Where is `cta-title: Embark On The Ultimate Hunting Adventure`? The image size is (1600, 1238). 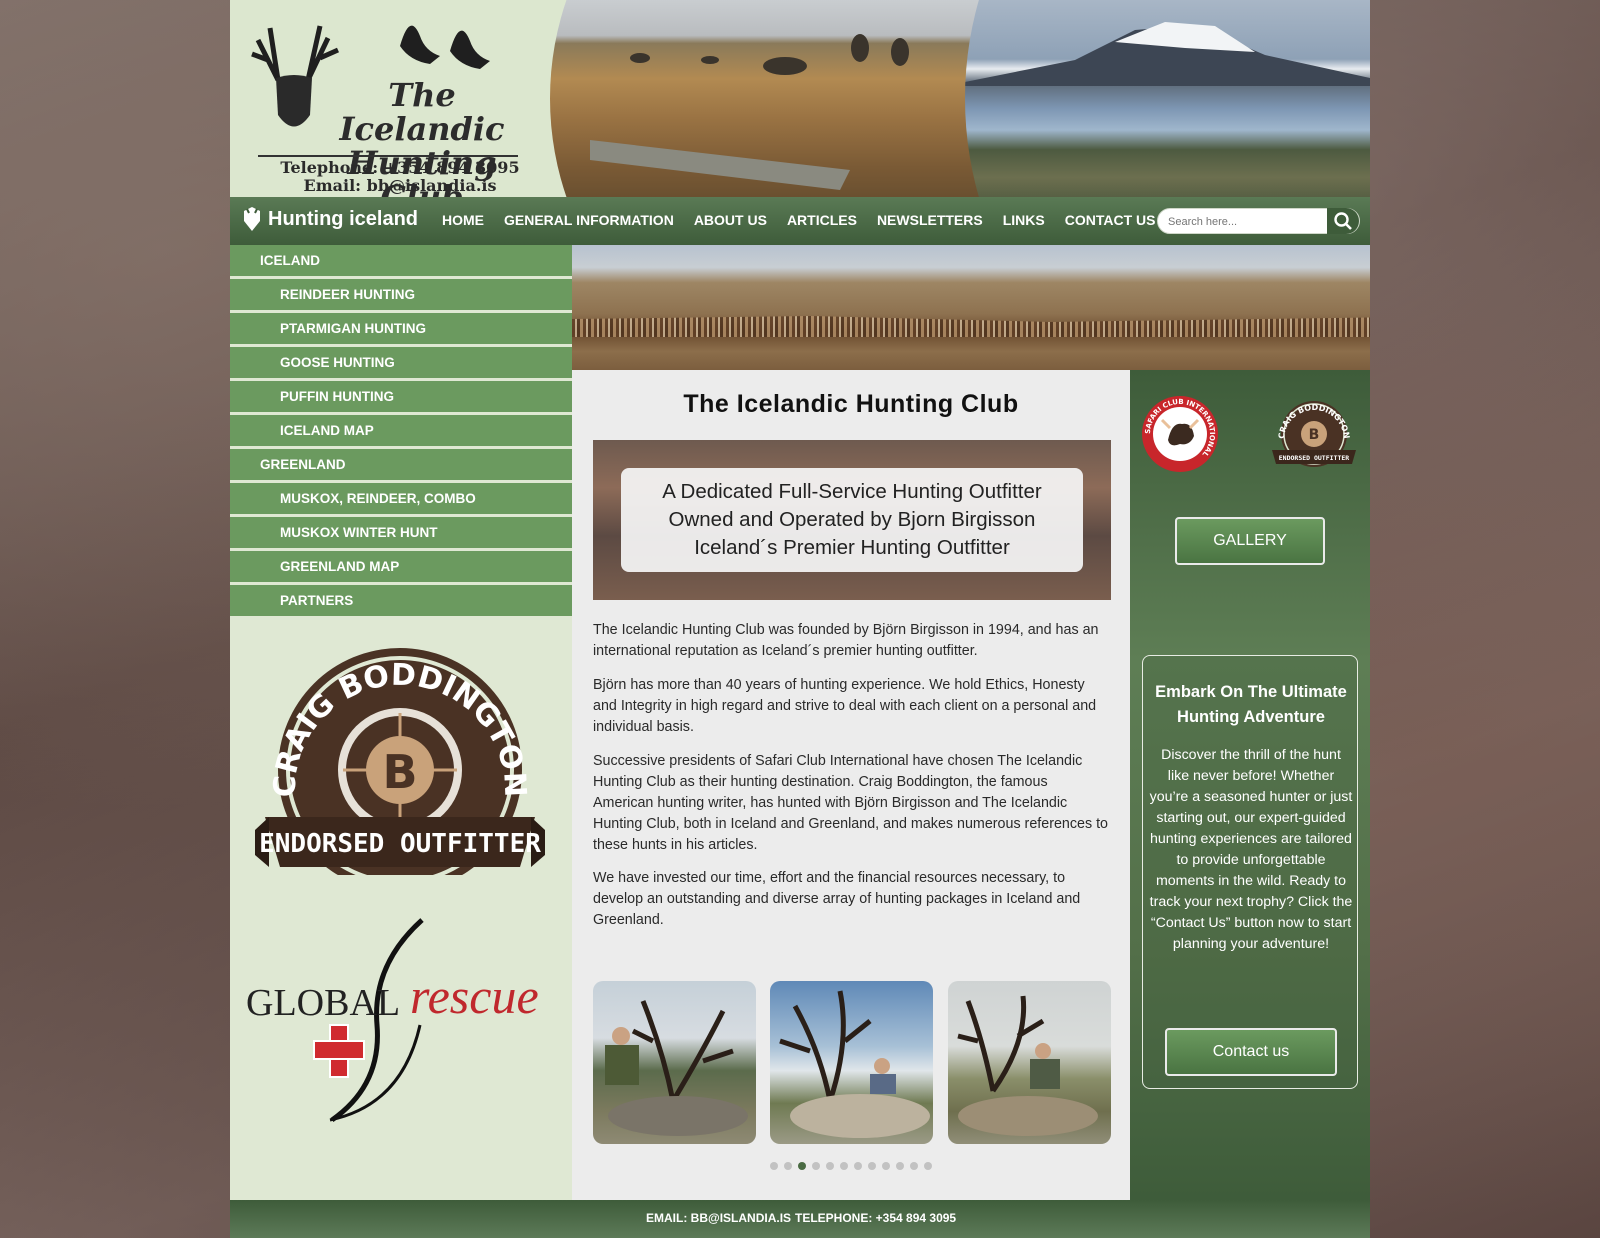 cta-title: Embark On The Ultimate Hunting Adventure is located at coordinates (1251, 704).